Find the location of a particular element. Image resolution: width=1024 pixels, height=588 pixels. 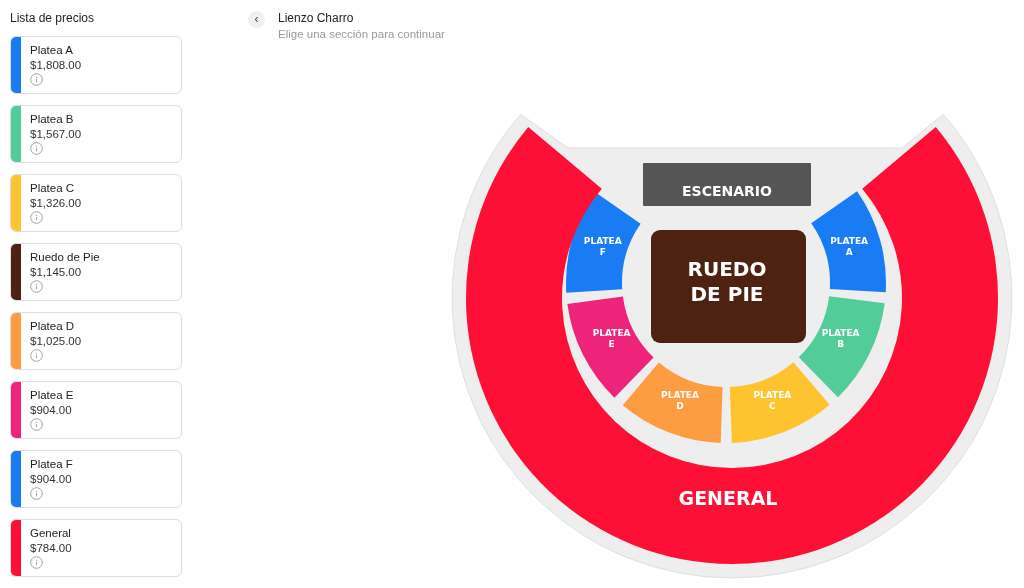

section-name: Platea D is located at coordinates (53, 326).